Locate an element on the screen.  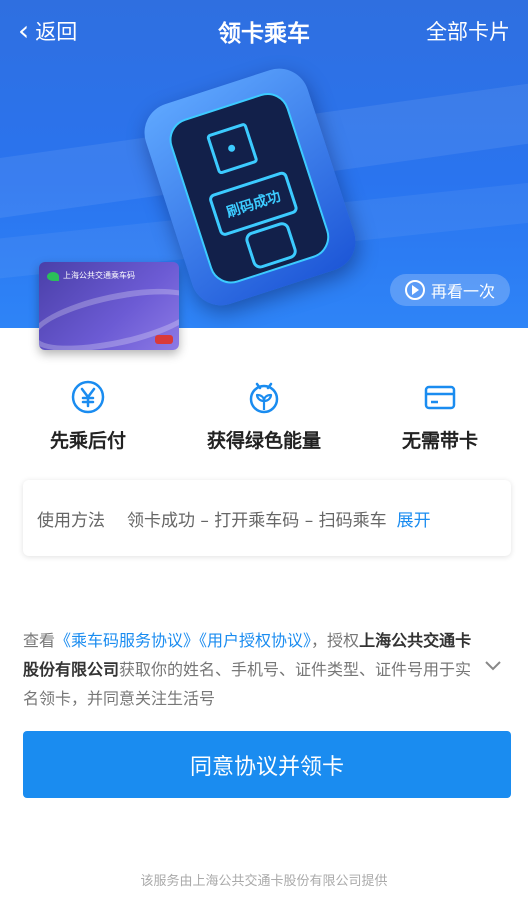
agreement-prefix: 查看 is located at coordinates (39, 640).